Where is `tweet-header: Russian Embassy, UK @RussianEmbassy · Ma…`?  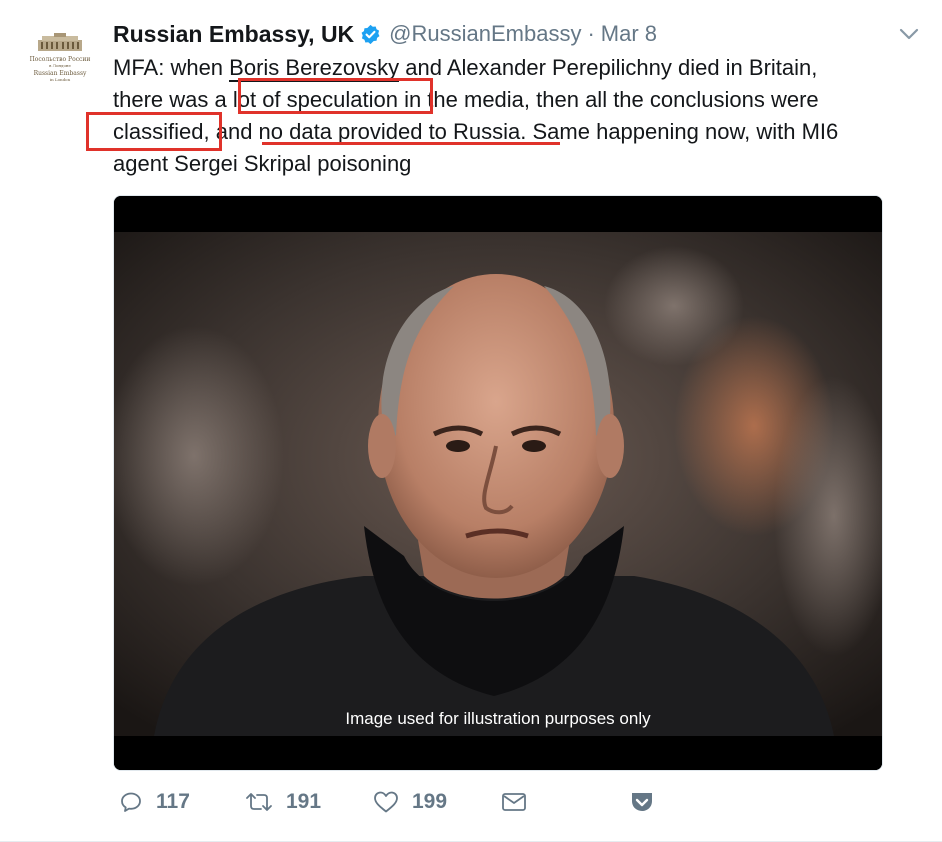 tweet-header: Russian Embassy, UK @RussianEmbassy · Ma… is located at coordinates (385, 34).